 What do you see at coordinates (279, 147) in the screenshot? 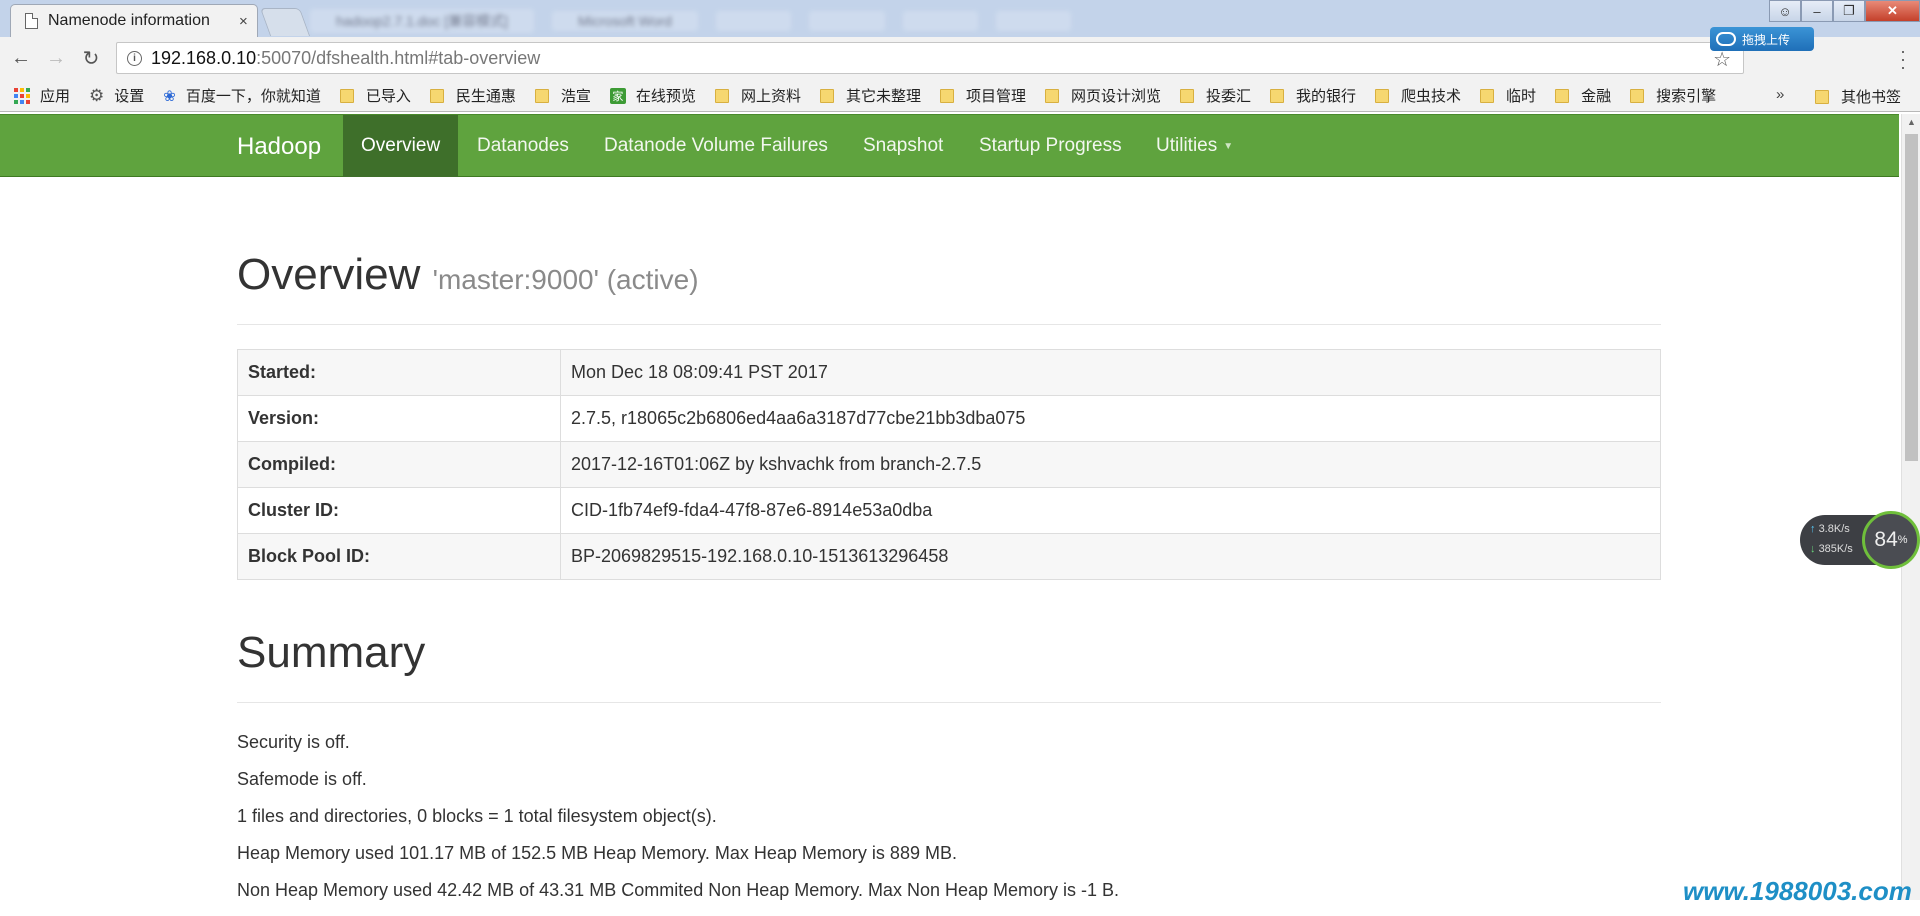
I see `navbar-brand: Hadoop` at bounding box center [279, 147].